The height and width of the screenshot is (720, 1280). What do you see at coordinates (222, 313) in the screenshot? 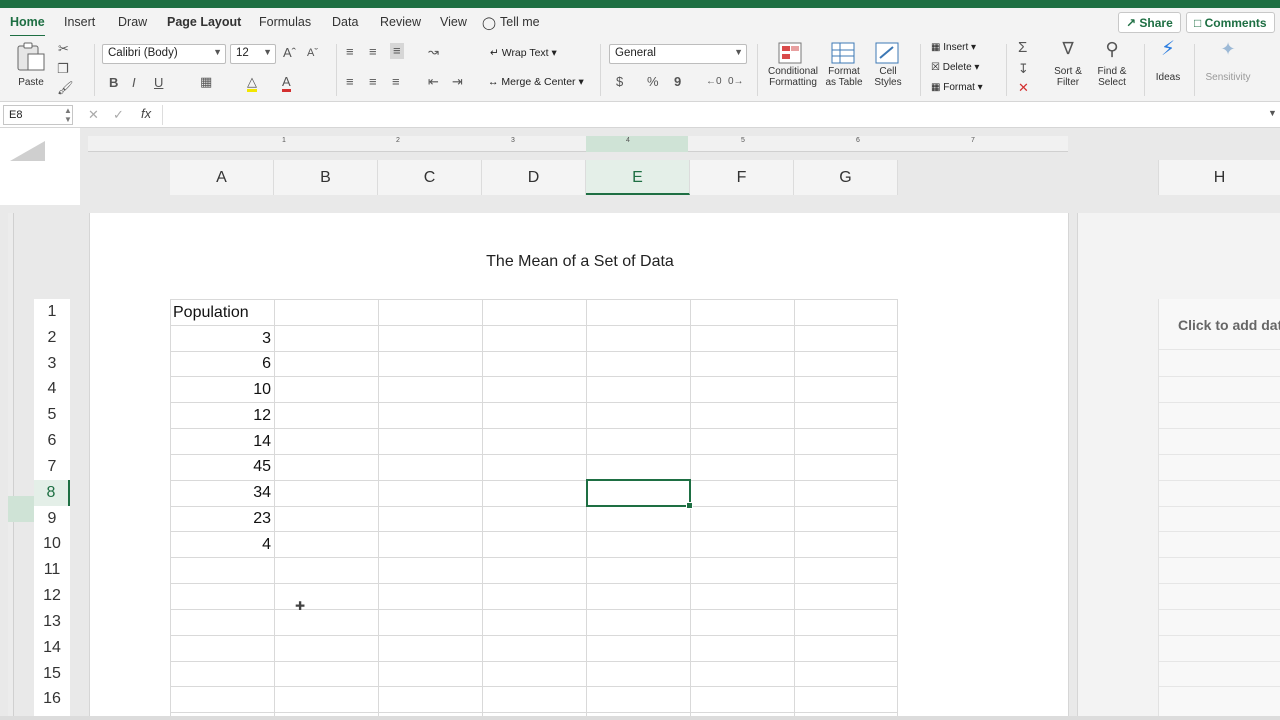
I see `cell-a1: Population` at bounding box center [222, 313].